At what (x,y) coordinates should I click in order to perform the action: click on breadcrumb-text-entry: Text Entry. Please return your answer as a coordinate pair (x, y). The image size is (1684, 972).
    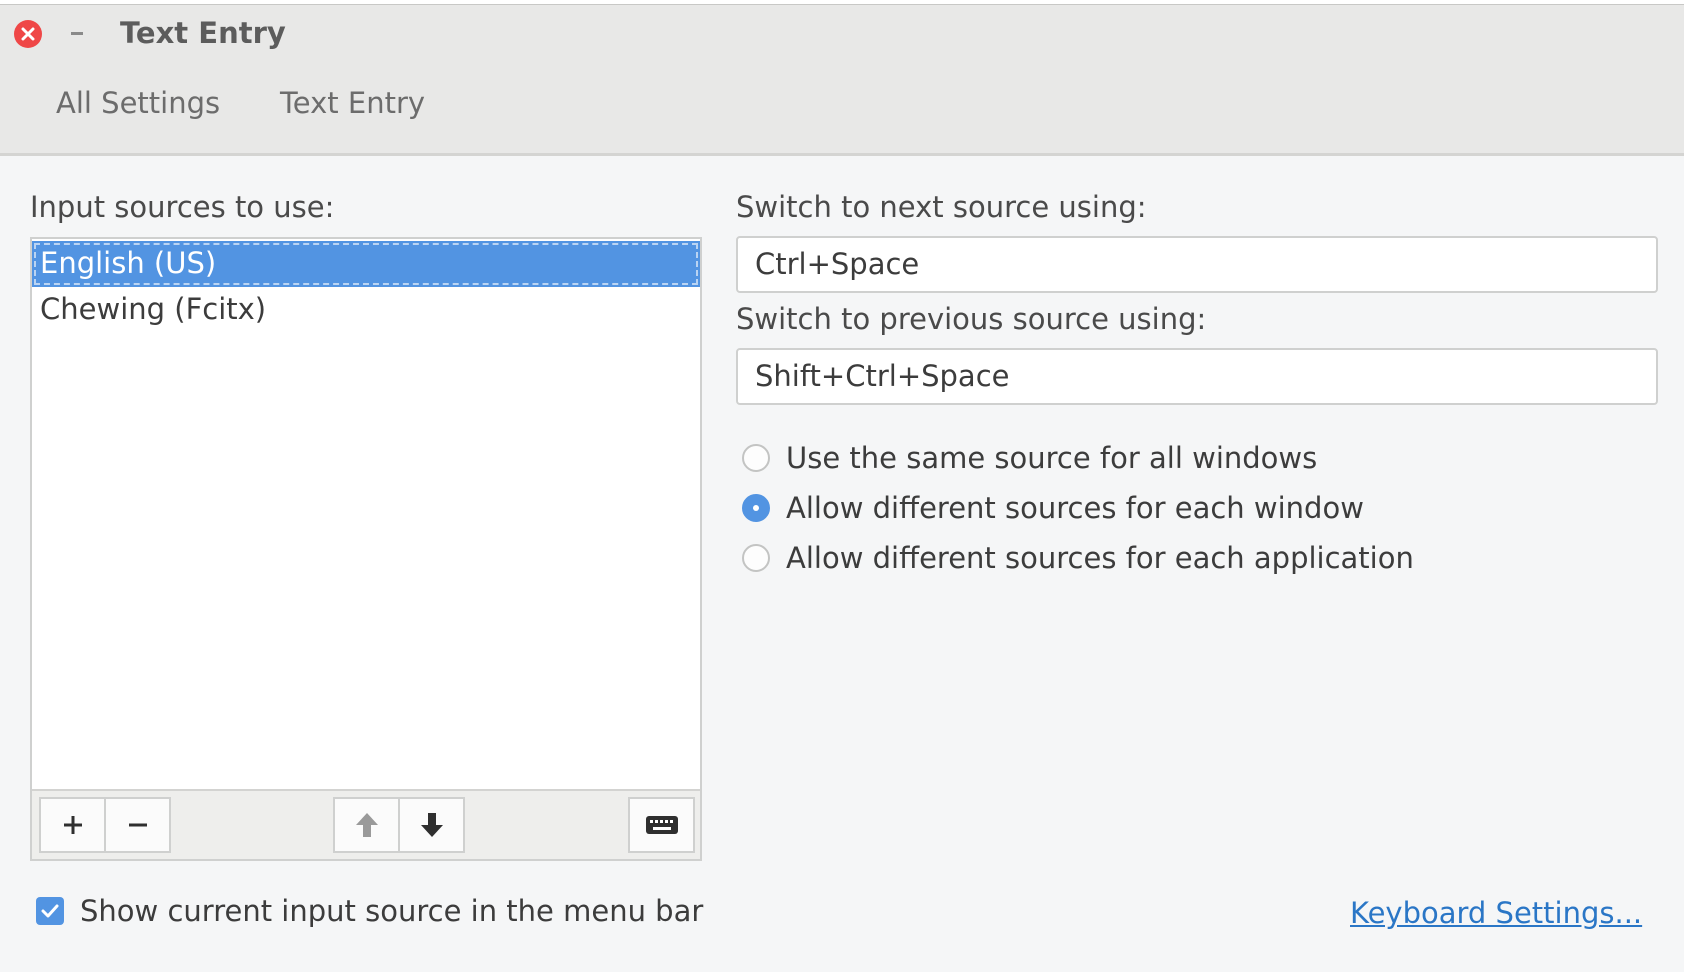
    Looking at the image, I should click on (352, 103).